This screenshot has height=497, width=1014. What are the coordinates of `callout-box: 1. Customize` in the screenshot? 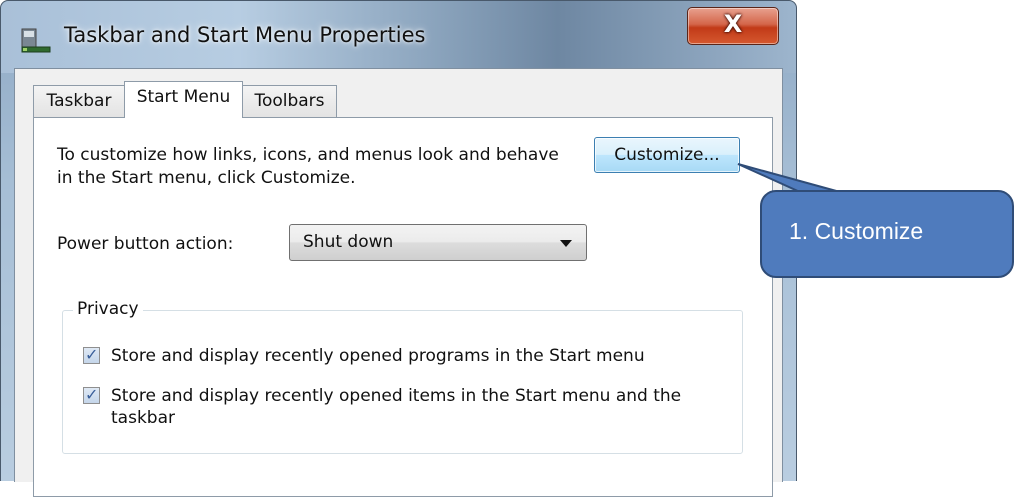 It's located at (887, 234).